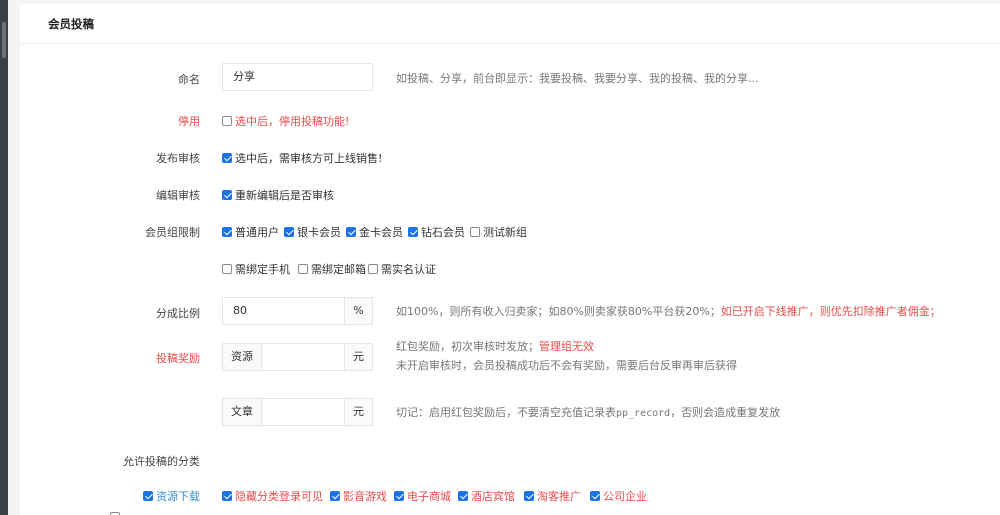  Describe the element at coordinates (242, 412) in the screenshot. I see `article-prefix: 文章` at that location.